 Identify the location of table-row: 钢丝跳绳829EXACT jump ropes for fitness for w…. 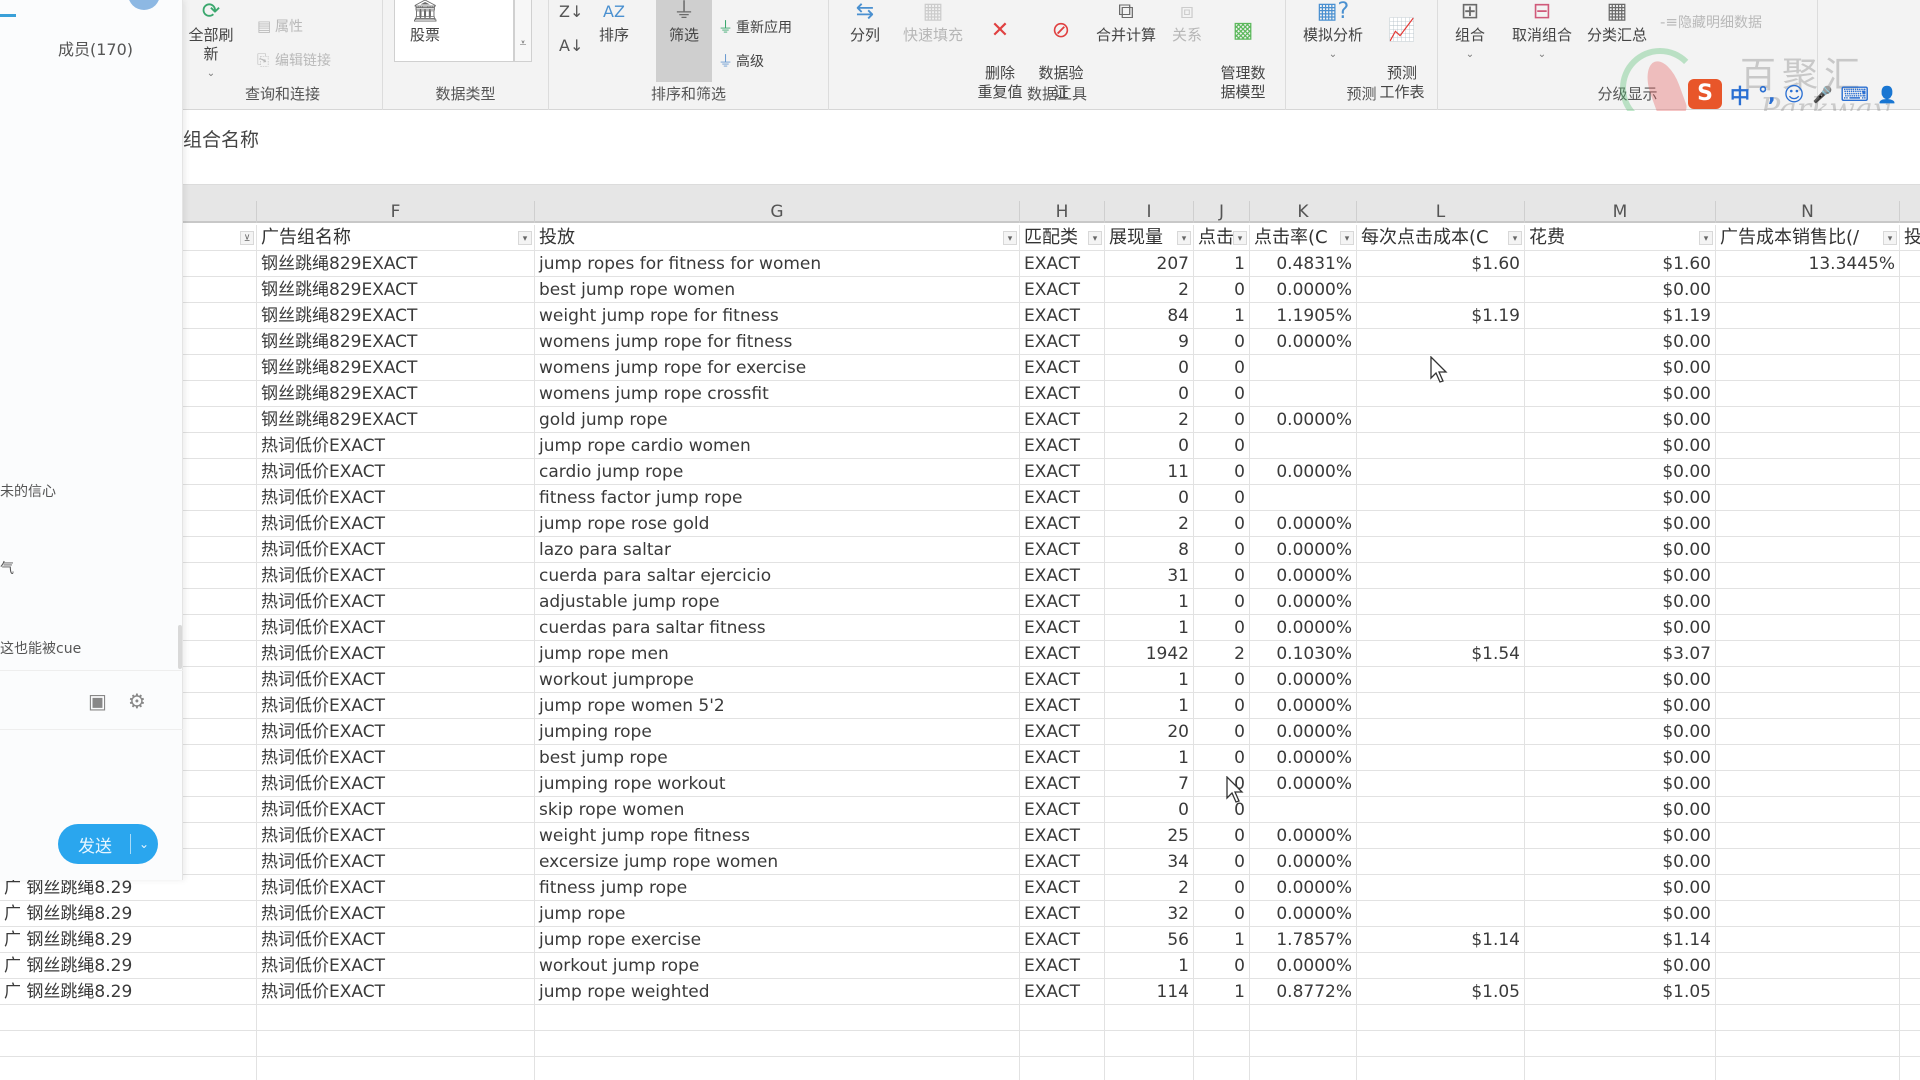
(960, 264).